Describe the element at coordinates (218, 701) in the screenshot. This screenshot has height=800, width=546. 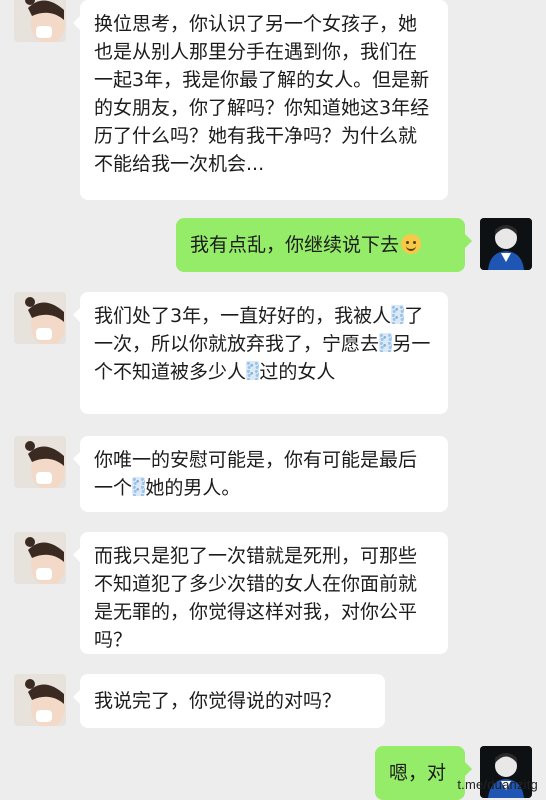
I see `message-text: 我说完了，你觉得说的对吗？` at that location.